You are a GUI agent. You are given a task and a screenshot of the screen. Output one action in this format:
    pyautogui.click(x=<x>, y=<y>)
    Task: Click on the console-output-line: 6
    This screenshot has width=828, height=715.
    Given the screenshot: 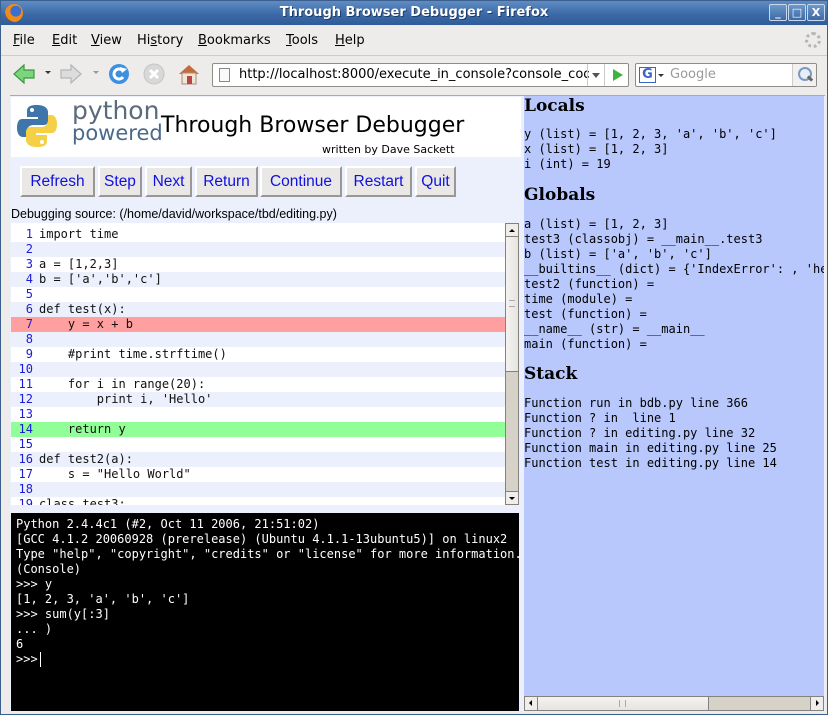 What is the action you would take?
    pyautogui.click(x=20, y=644)
    